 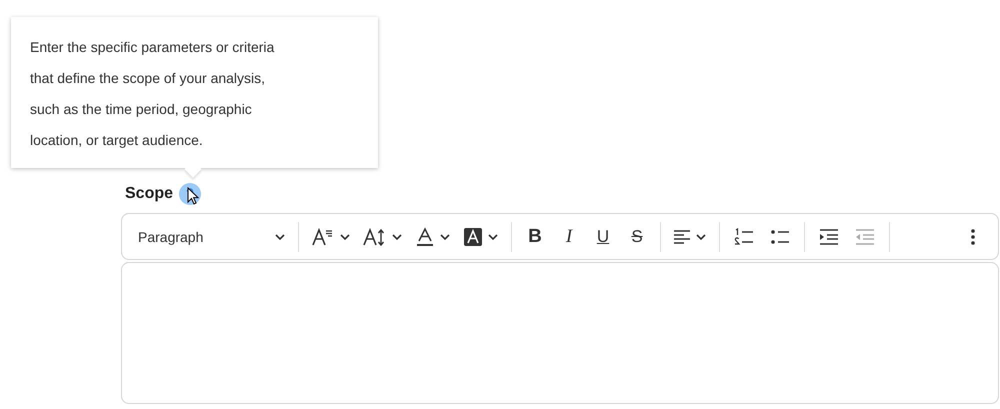 I want to click on bulleted-list-icon, so click(x=780, y=237).